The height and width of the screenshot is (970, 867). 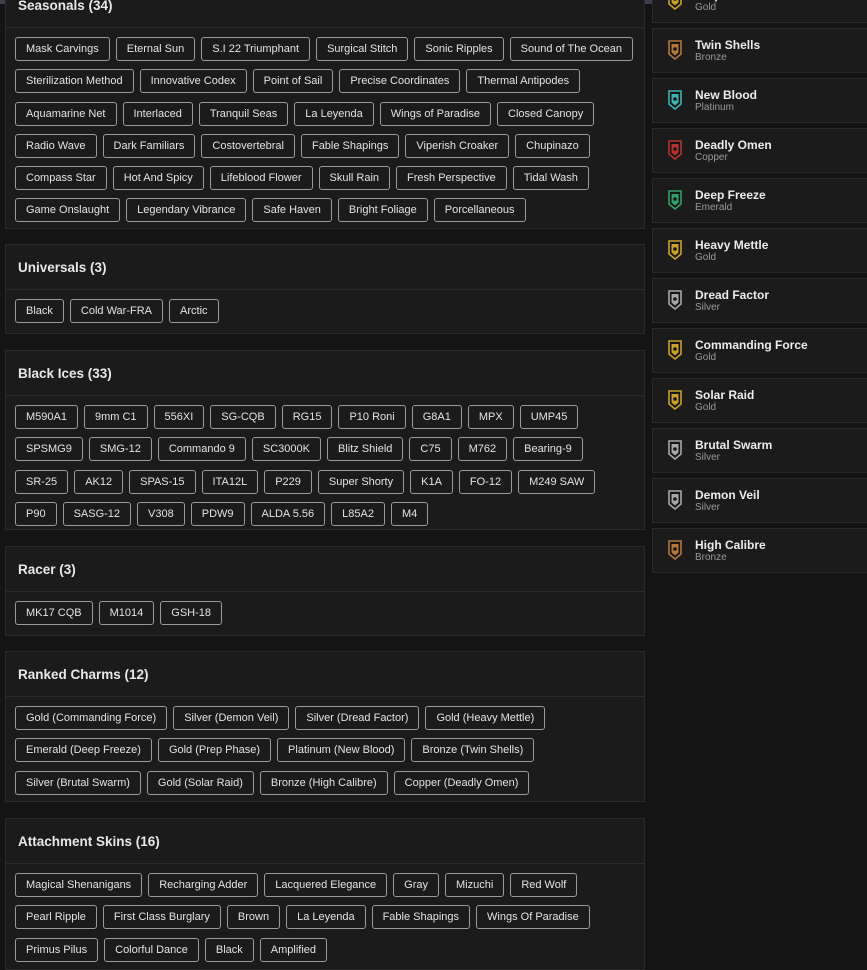 I want to click on skin-tag: Black, so click(x=229, y=949).